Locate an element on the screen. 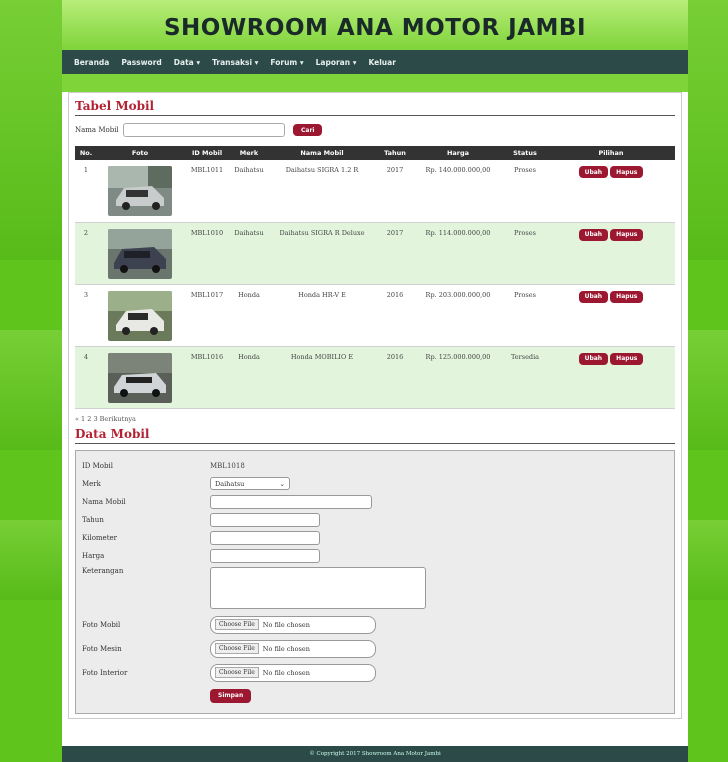 Image resolution: width=728 pixels, height=762 pixels. col-pilihan: Pilihan is located at coordinates (611, 153).